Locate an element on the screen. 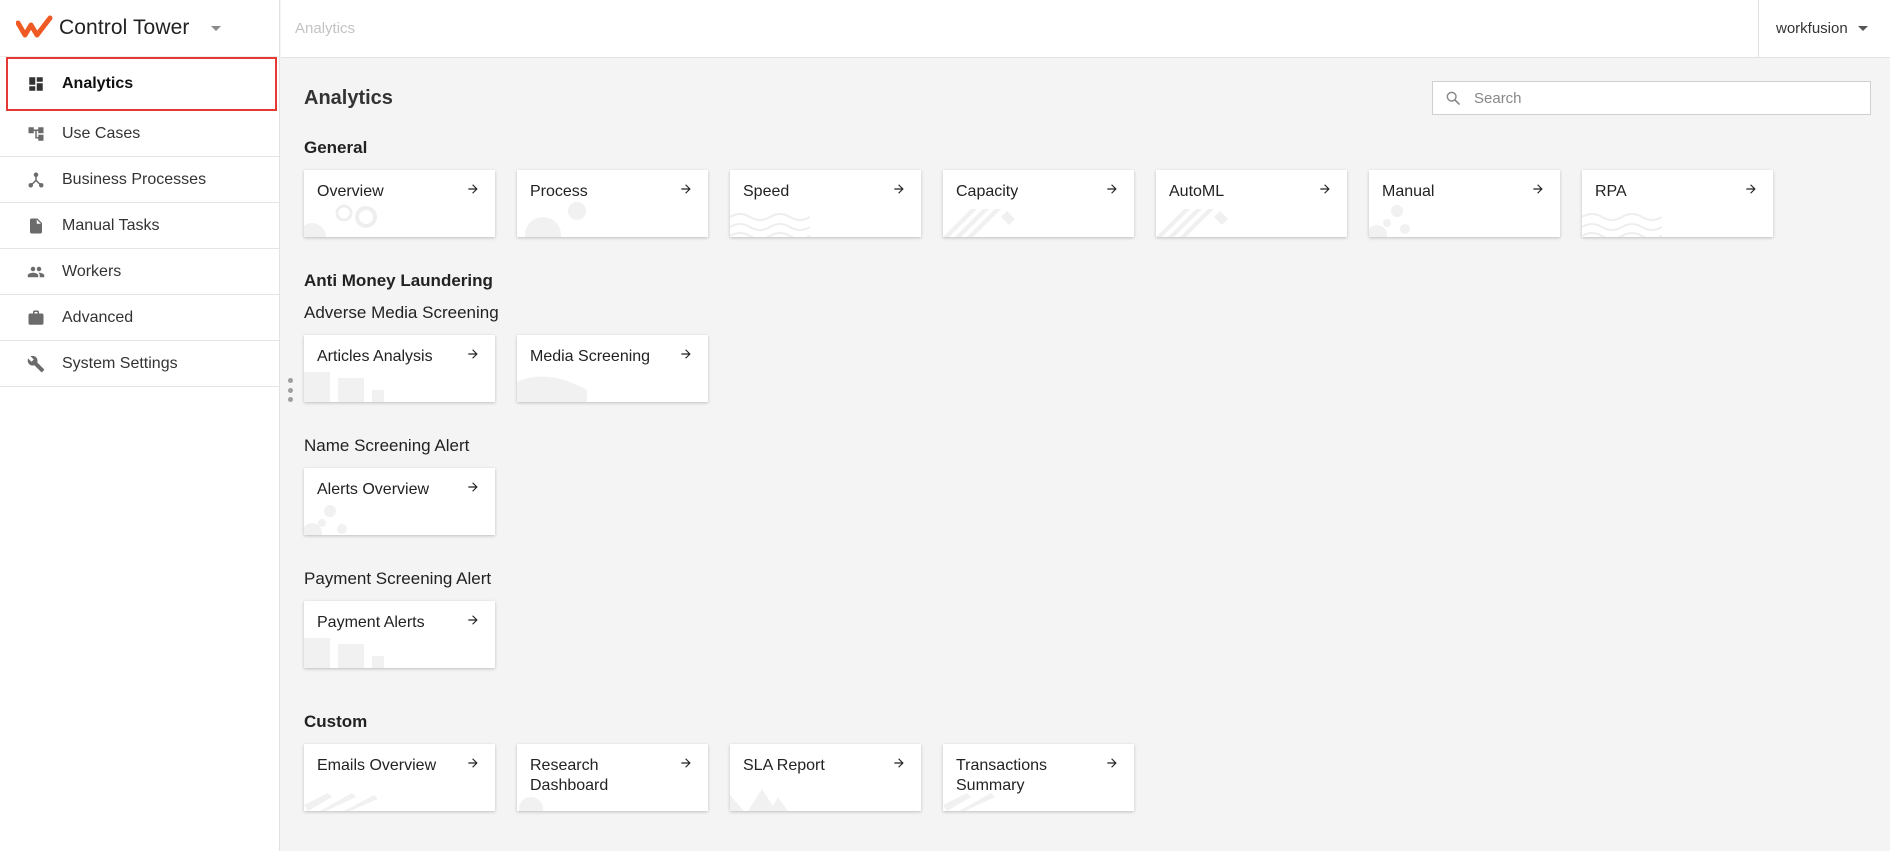  card-label: Capacity is located at coordinates (987, 191).